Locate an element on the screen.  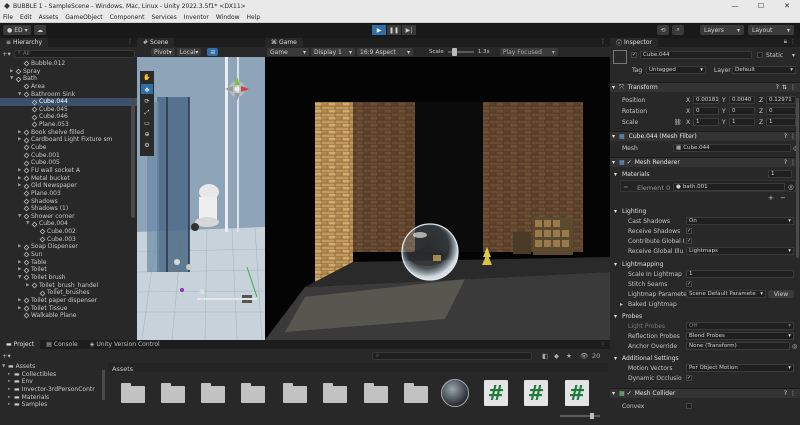
icon-size-slider is located at coordinates (580, 416).